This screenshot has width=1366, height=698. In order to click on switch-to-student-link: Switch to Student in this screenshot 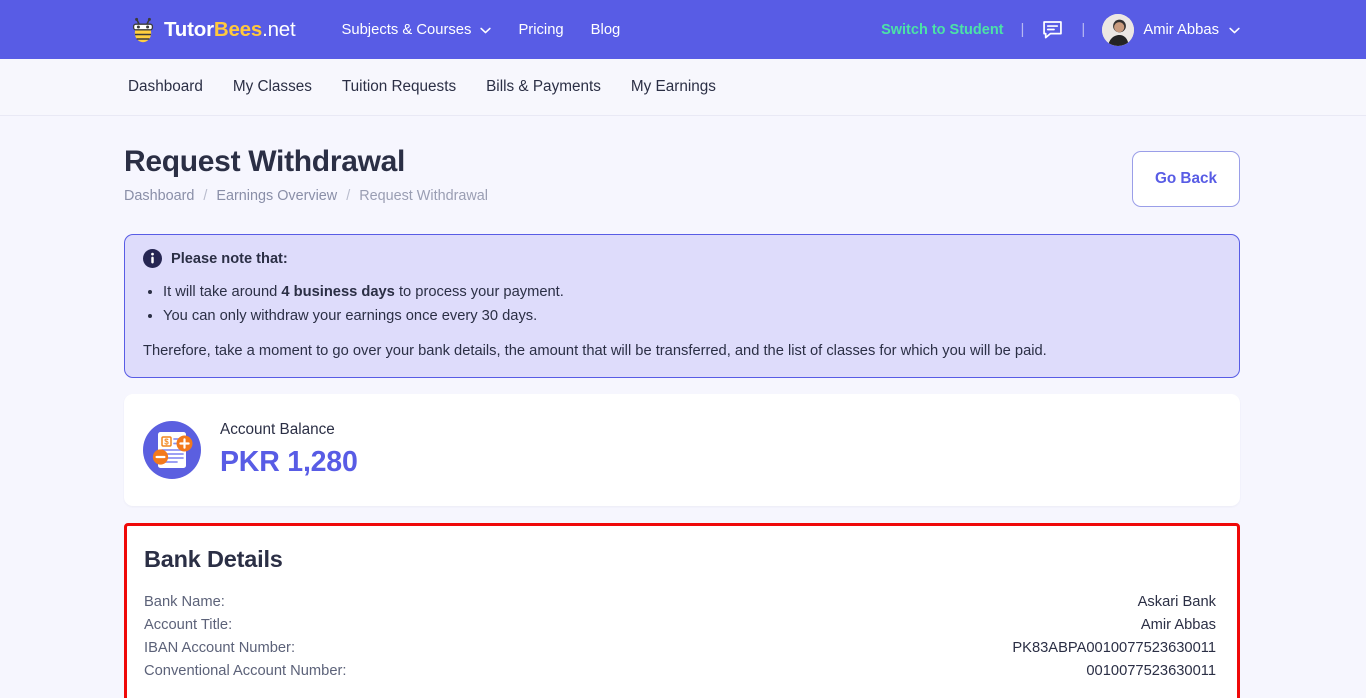, I will do `click(942, 30)`.